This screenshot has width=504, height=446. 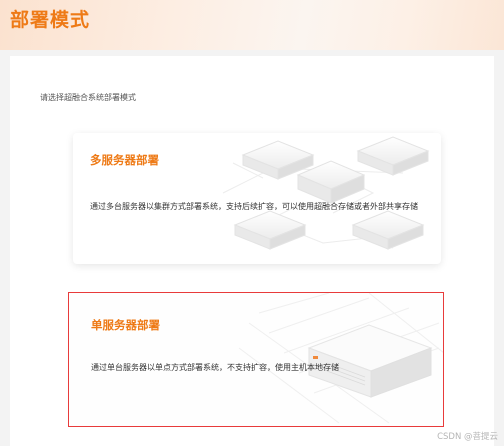 What do you see at coordinates (340, 358) in the screenshot?
I see `single-server-illustration` at bounding box center [340, 358].